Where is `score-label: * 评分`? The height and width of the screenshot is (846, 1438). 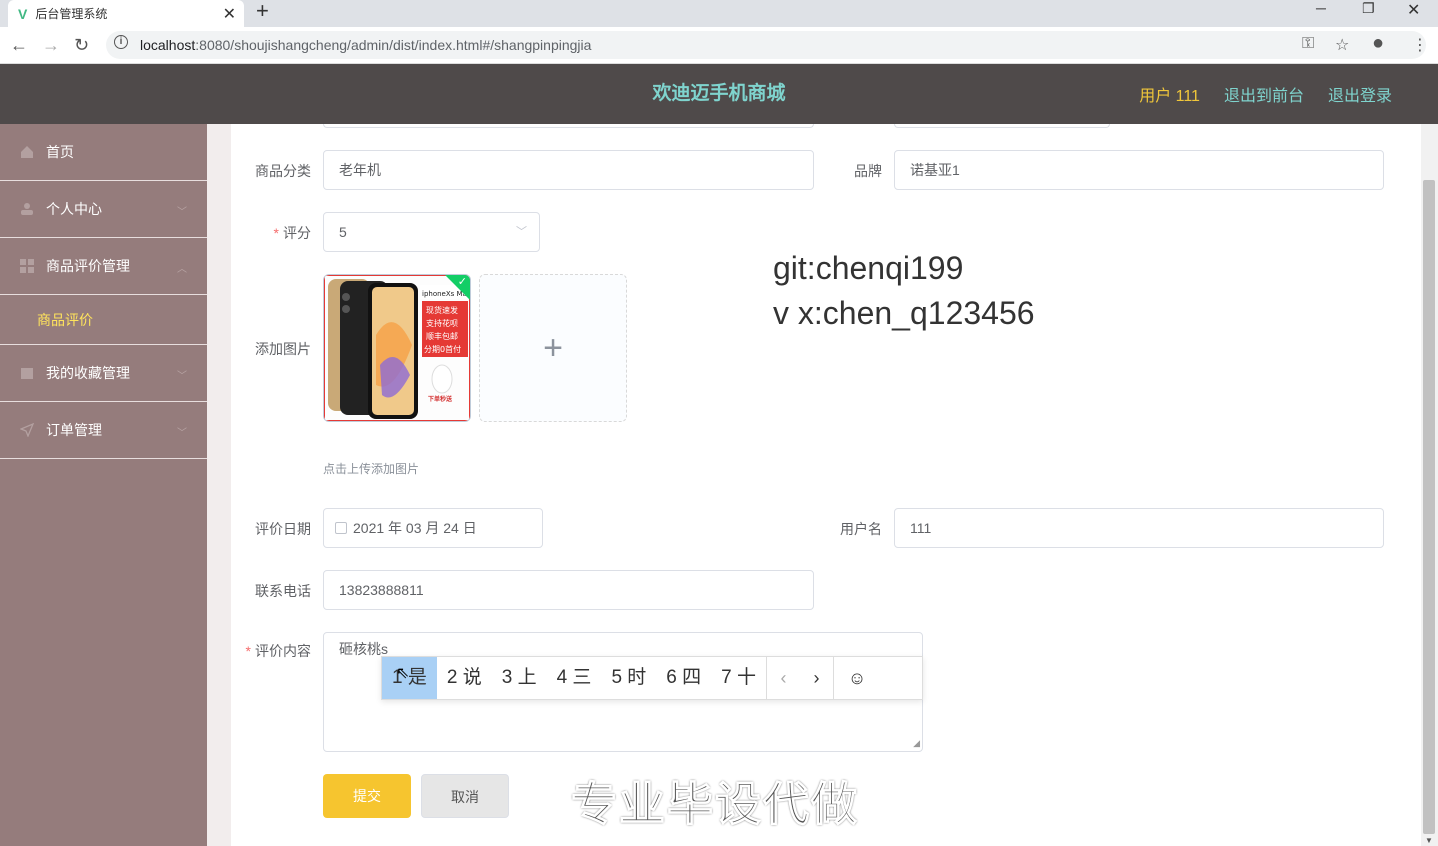
score-label: * 评分 is located at coordinates (271, 233).